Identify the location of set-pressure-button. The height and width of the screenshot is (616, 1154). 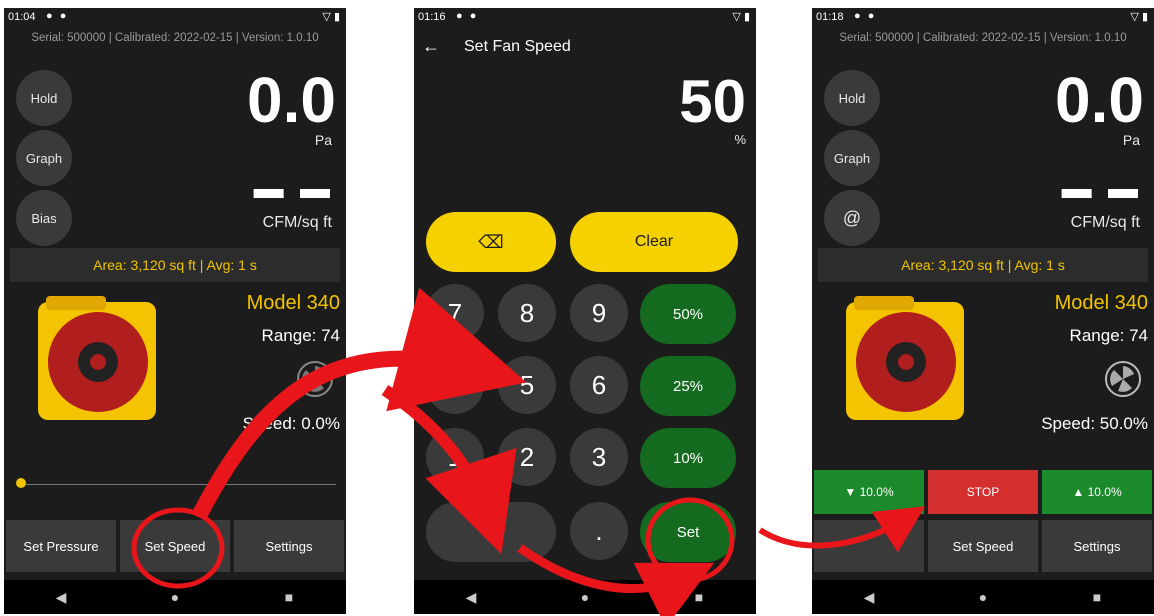
(869, 546).